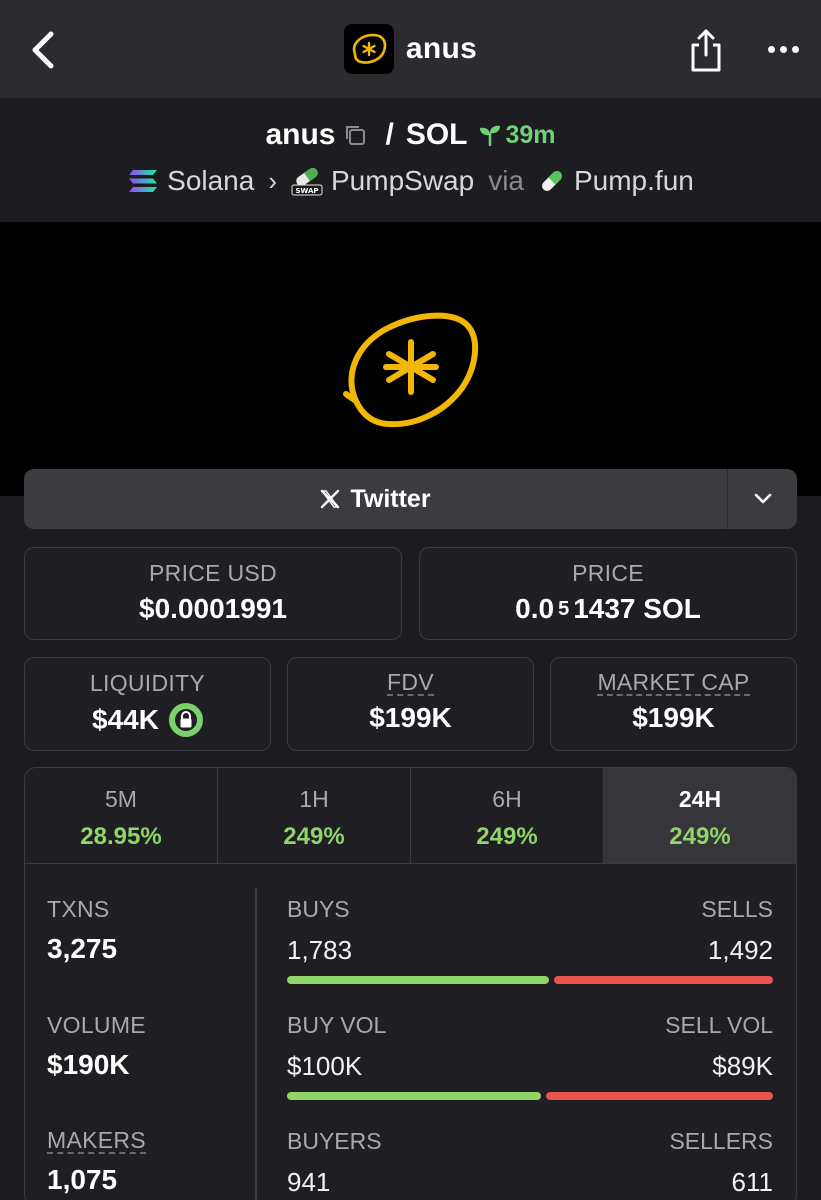  Describe the element at coordinates (530, 940) in the screenshot. I see `buys-sells-row: BUYS SELLS 1,783 1,492` at that location.